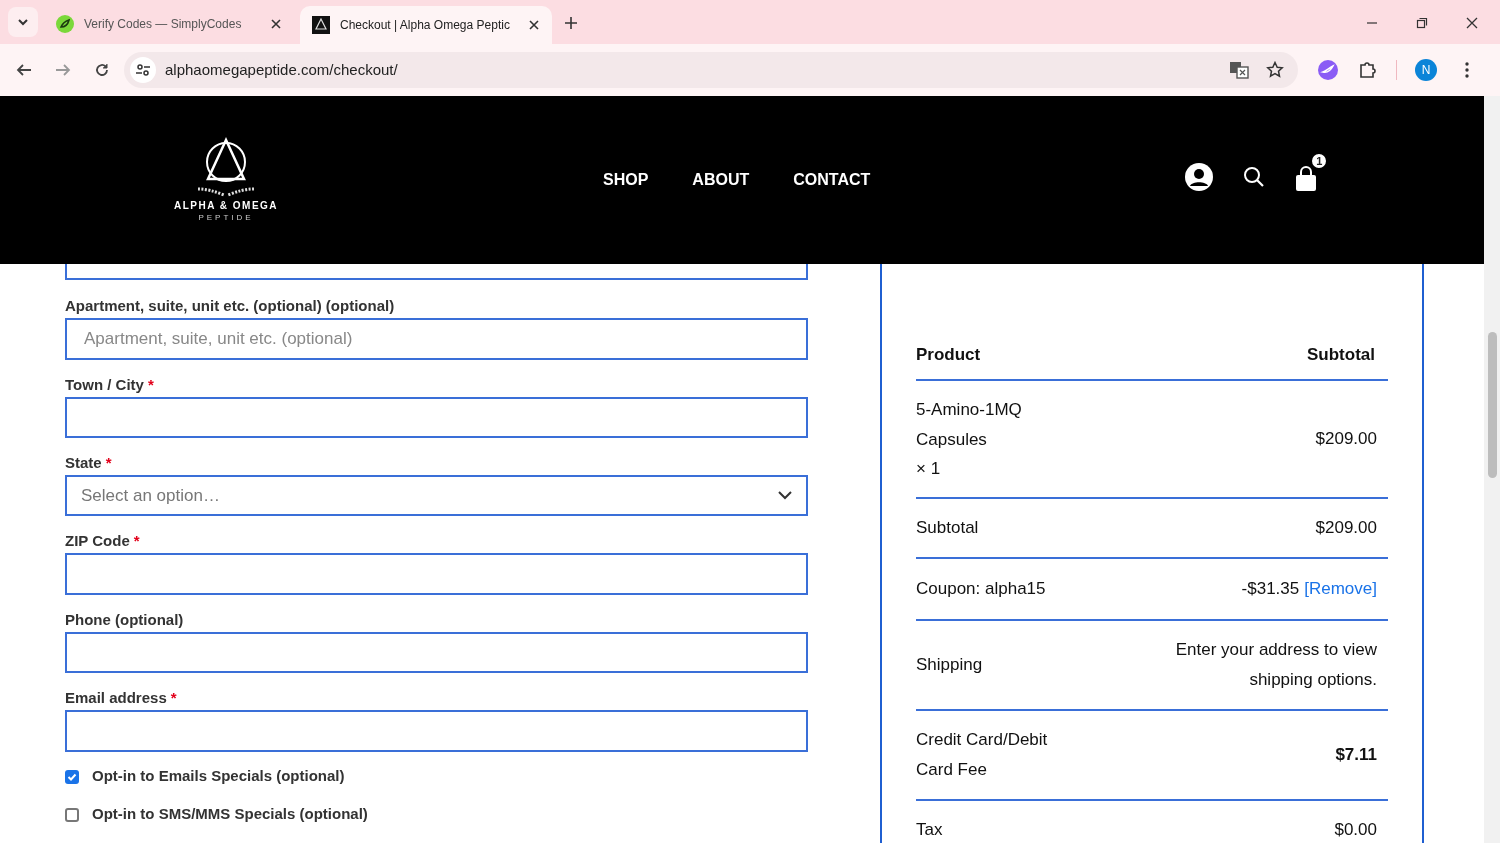 Image resolution: width=1500 pixels, height=843 pixels. What do you see at coordinates (1355, 830) in the screenshot?
I see `row-value: $0.00` at bounding box center [1355, 830].